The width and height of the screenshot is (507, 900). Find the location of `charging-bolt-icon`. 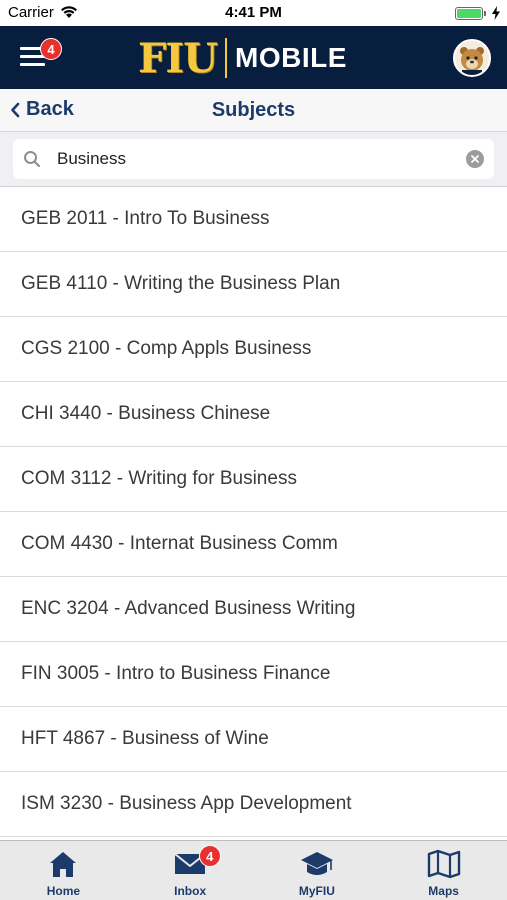

charging-bolt-icon is located at coordinates (496, 13).